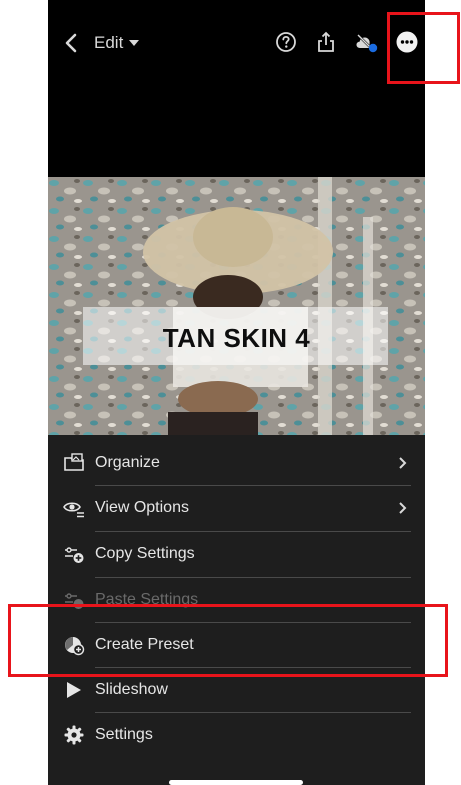 The height and width of the screenshot is (785, 461). Describe the element at coordinates (236, 463) in the screenshot. I see `menu-item-organize: Organize` at that location.